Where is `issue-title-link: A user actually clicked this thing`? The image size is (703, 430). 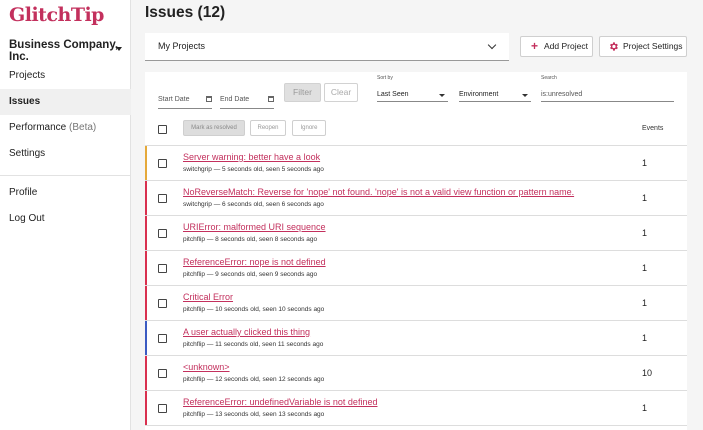 issue-title-link: A user actually clicked this thing is located at coordinates (246, 332).